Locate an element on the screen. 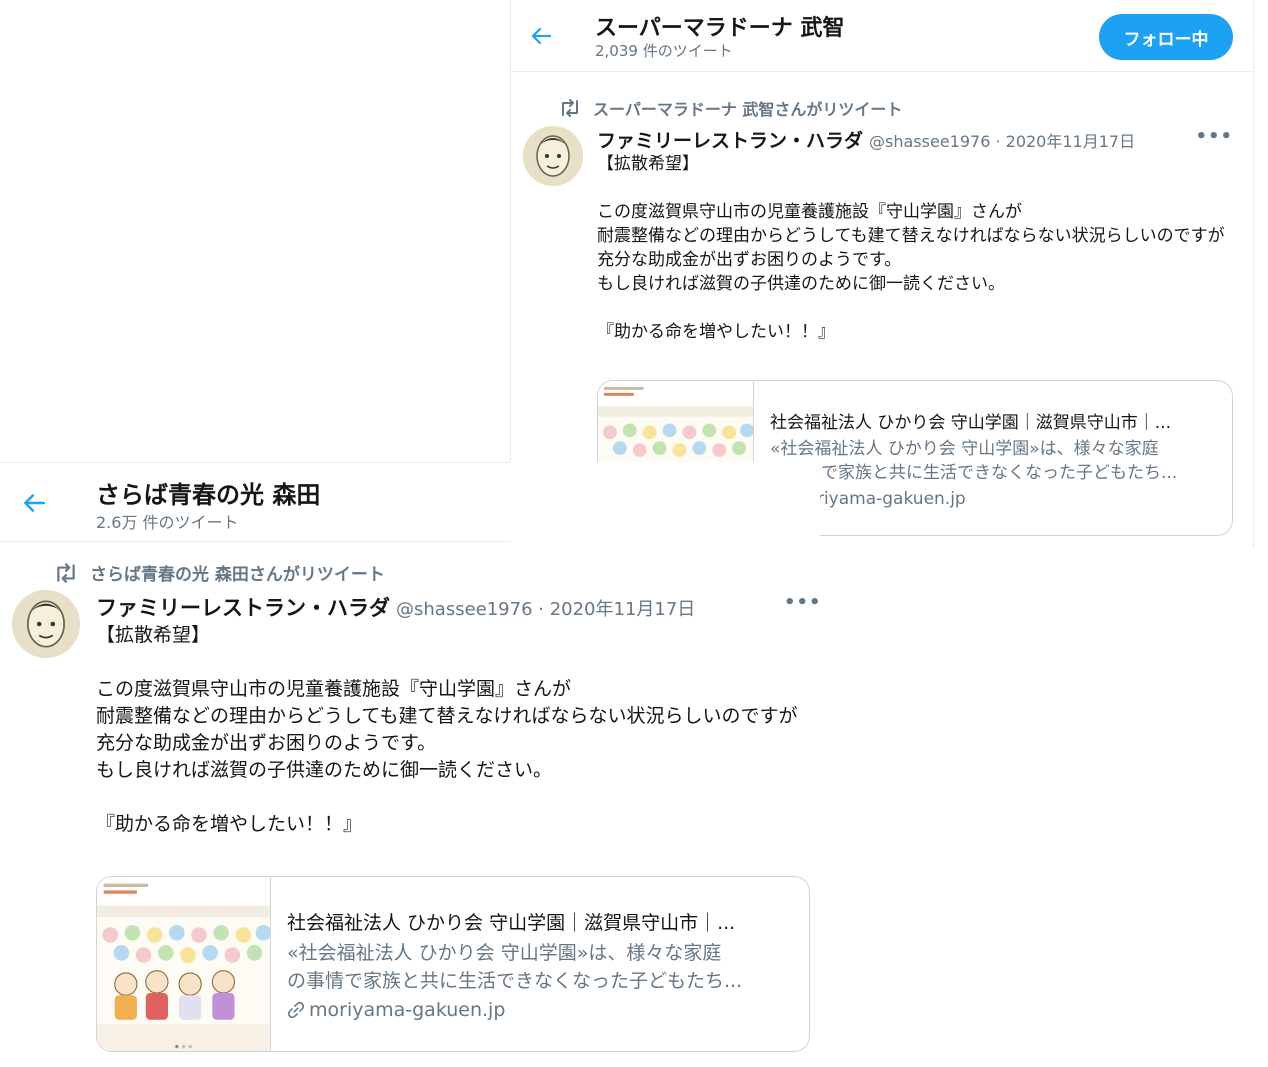 The image size is (1268, 1067). tweet-count: 2,039 件のツイート is located at coordinates (664, 51).